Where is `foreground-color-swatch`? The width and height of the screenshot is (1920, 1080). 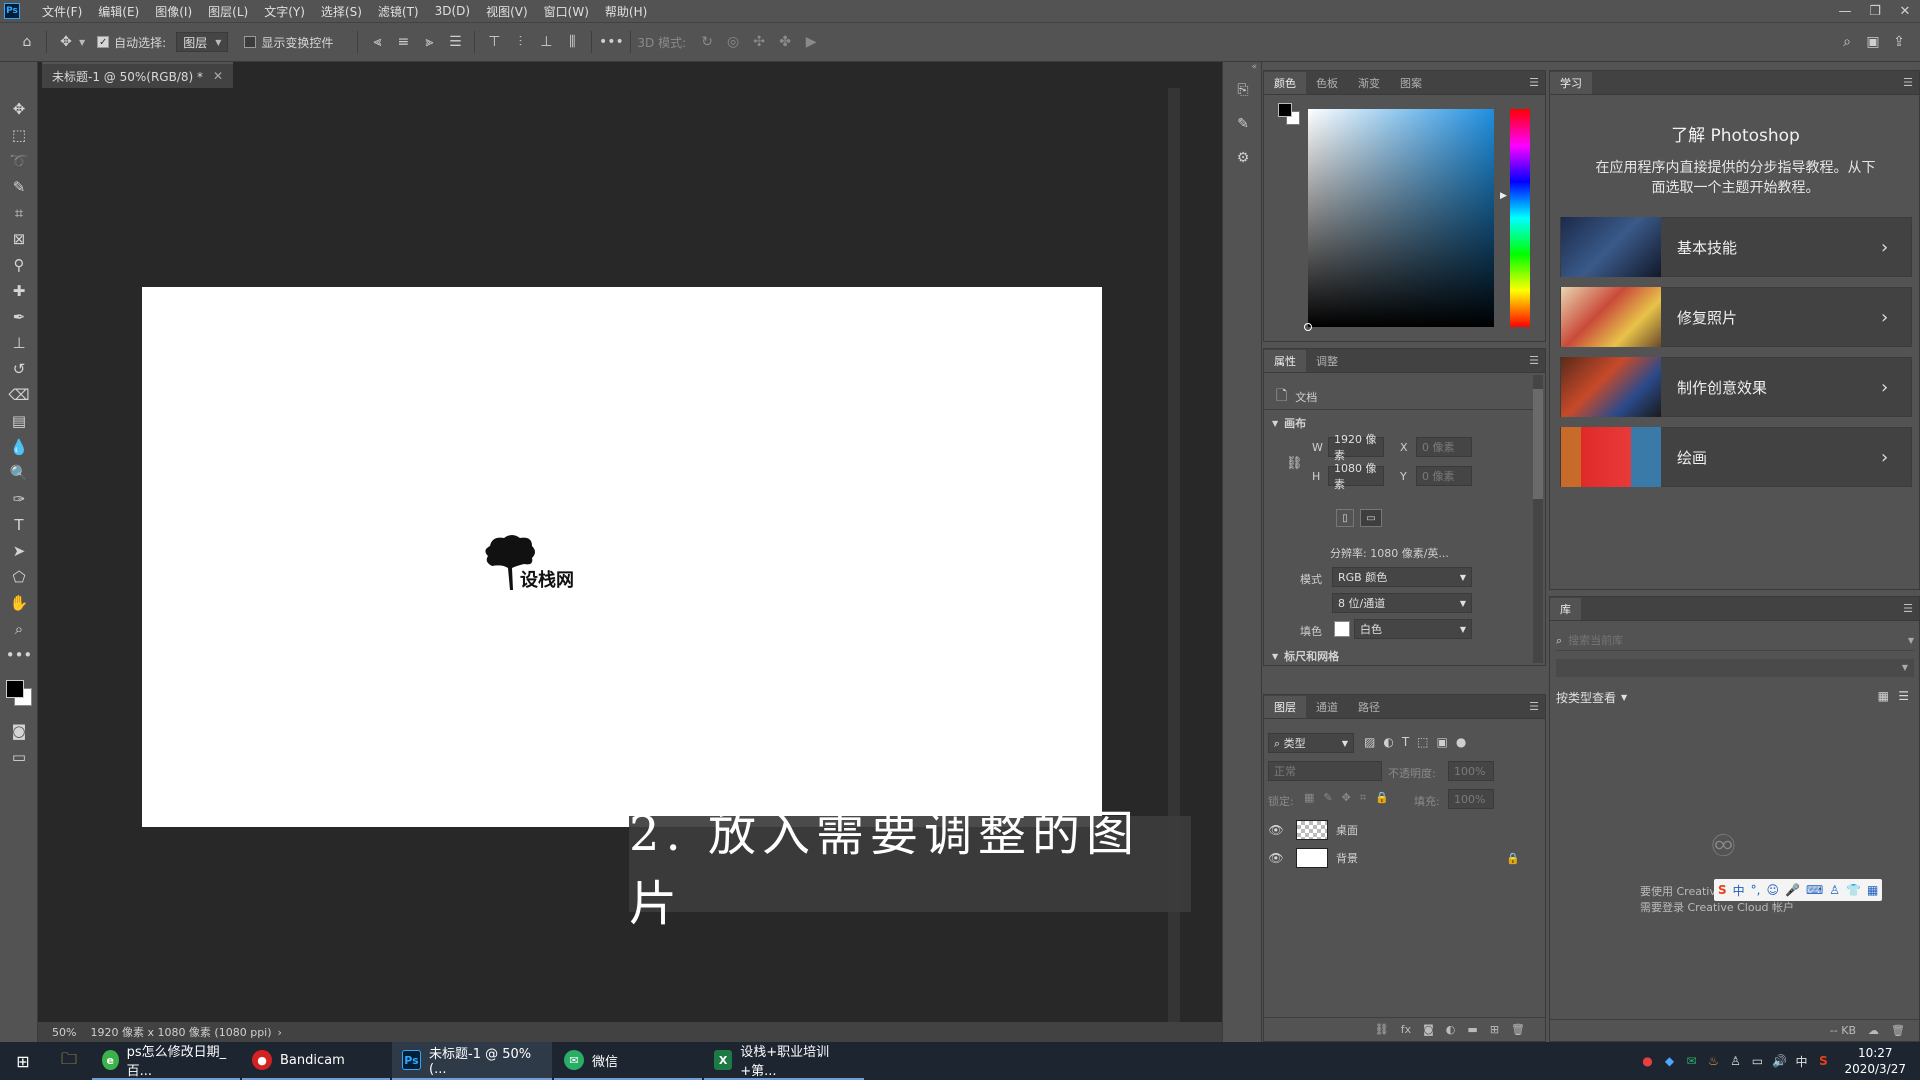
foreground-color-swatch is located at coordinates (15, 689).